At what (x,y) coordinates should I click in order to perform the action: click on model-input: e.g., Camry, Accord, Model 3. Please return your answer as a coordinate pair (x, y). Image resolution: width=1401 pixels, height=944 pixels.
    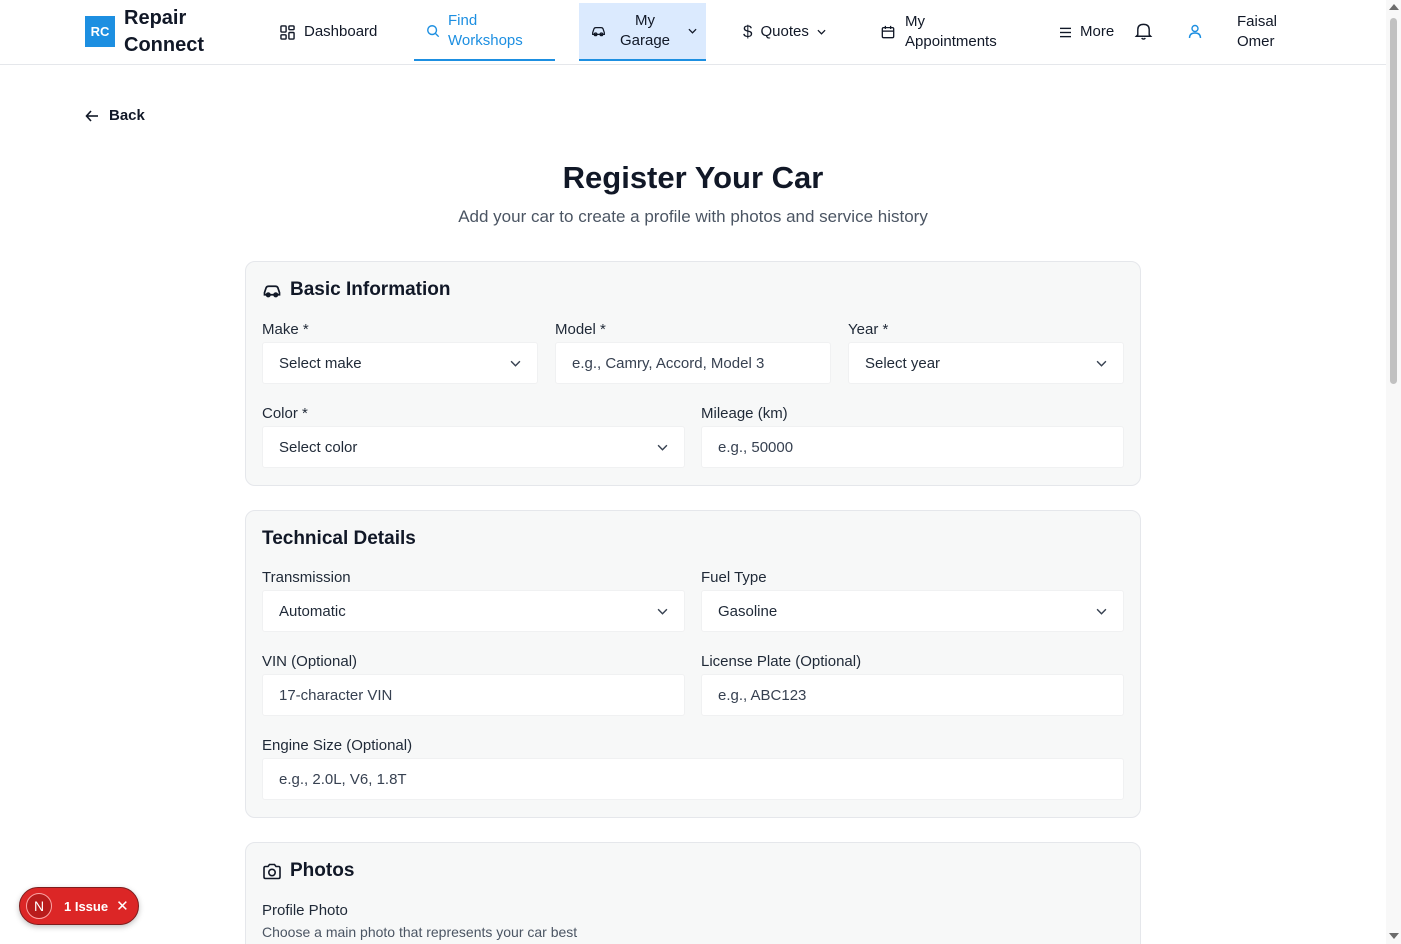
    Looking at the image, I should click on (693, 363).